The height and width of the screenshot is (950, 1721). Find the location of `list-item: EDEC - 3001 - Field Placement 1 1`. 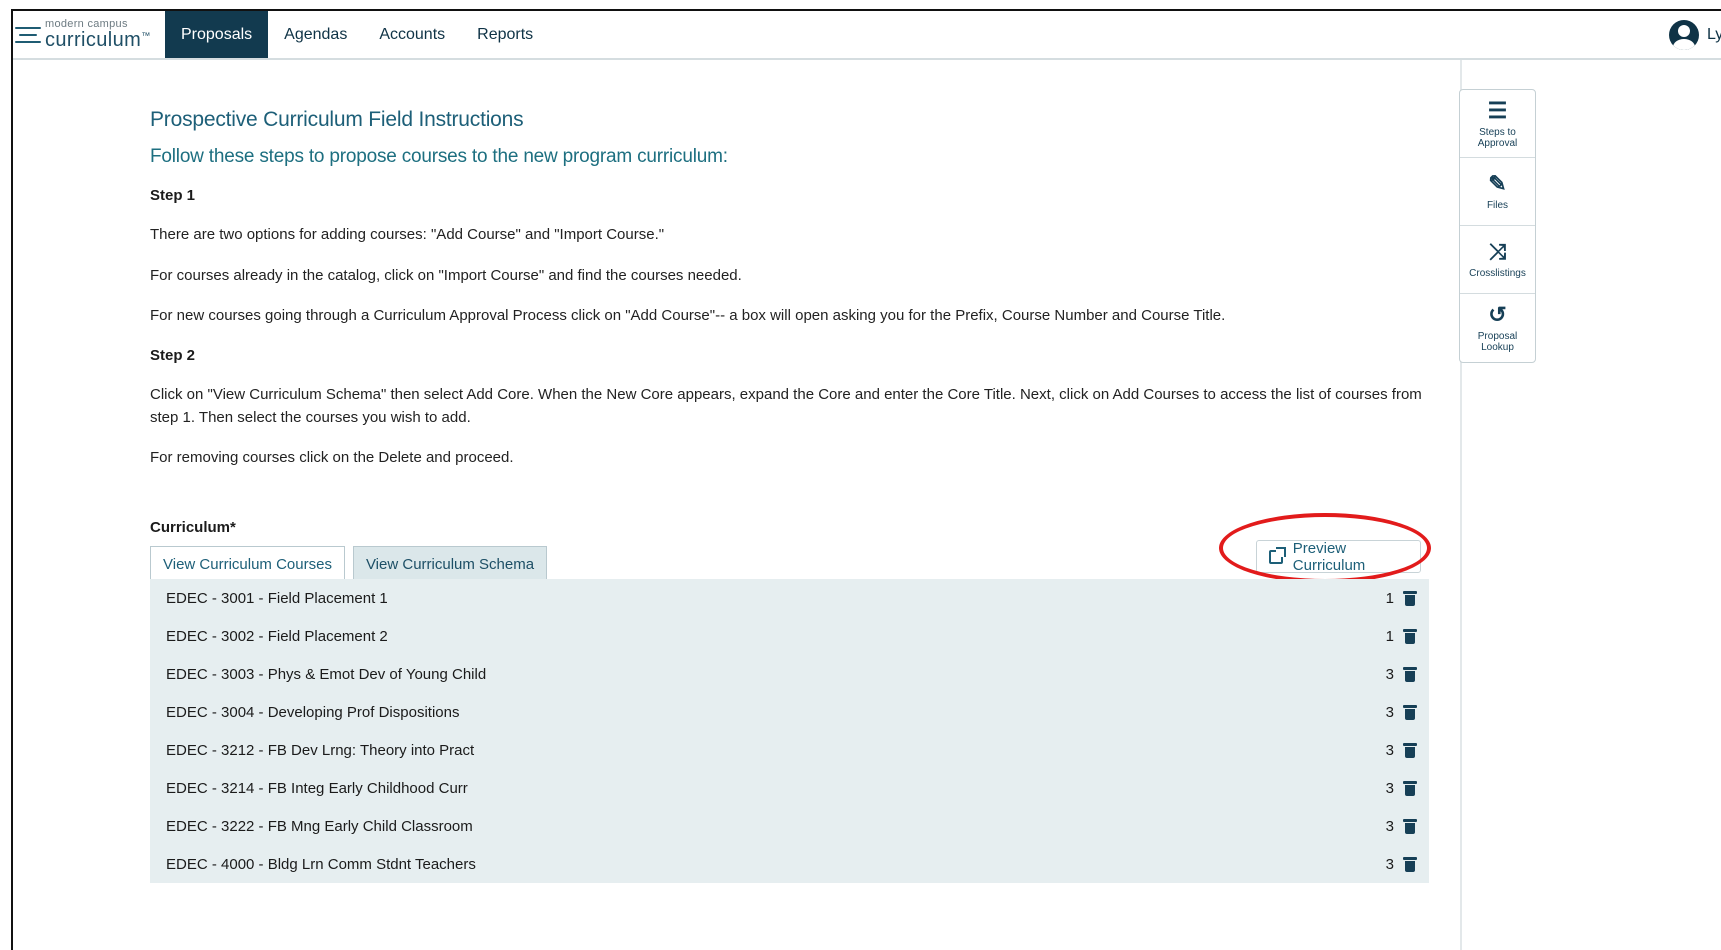

list-item: EDEC - 3001 - Field Placement 1 1 is located at coordinates (789, 598).